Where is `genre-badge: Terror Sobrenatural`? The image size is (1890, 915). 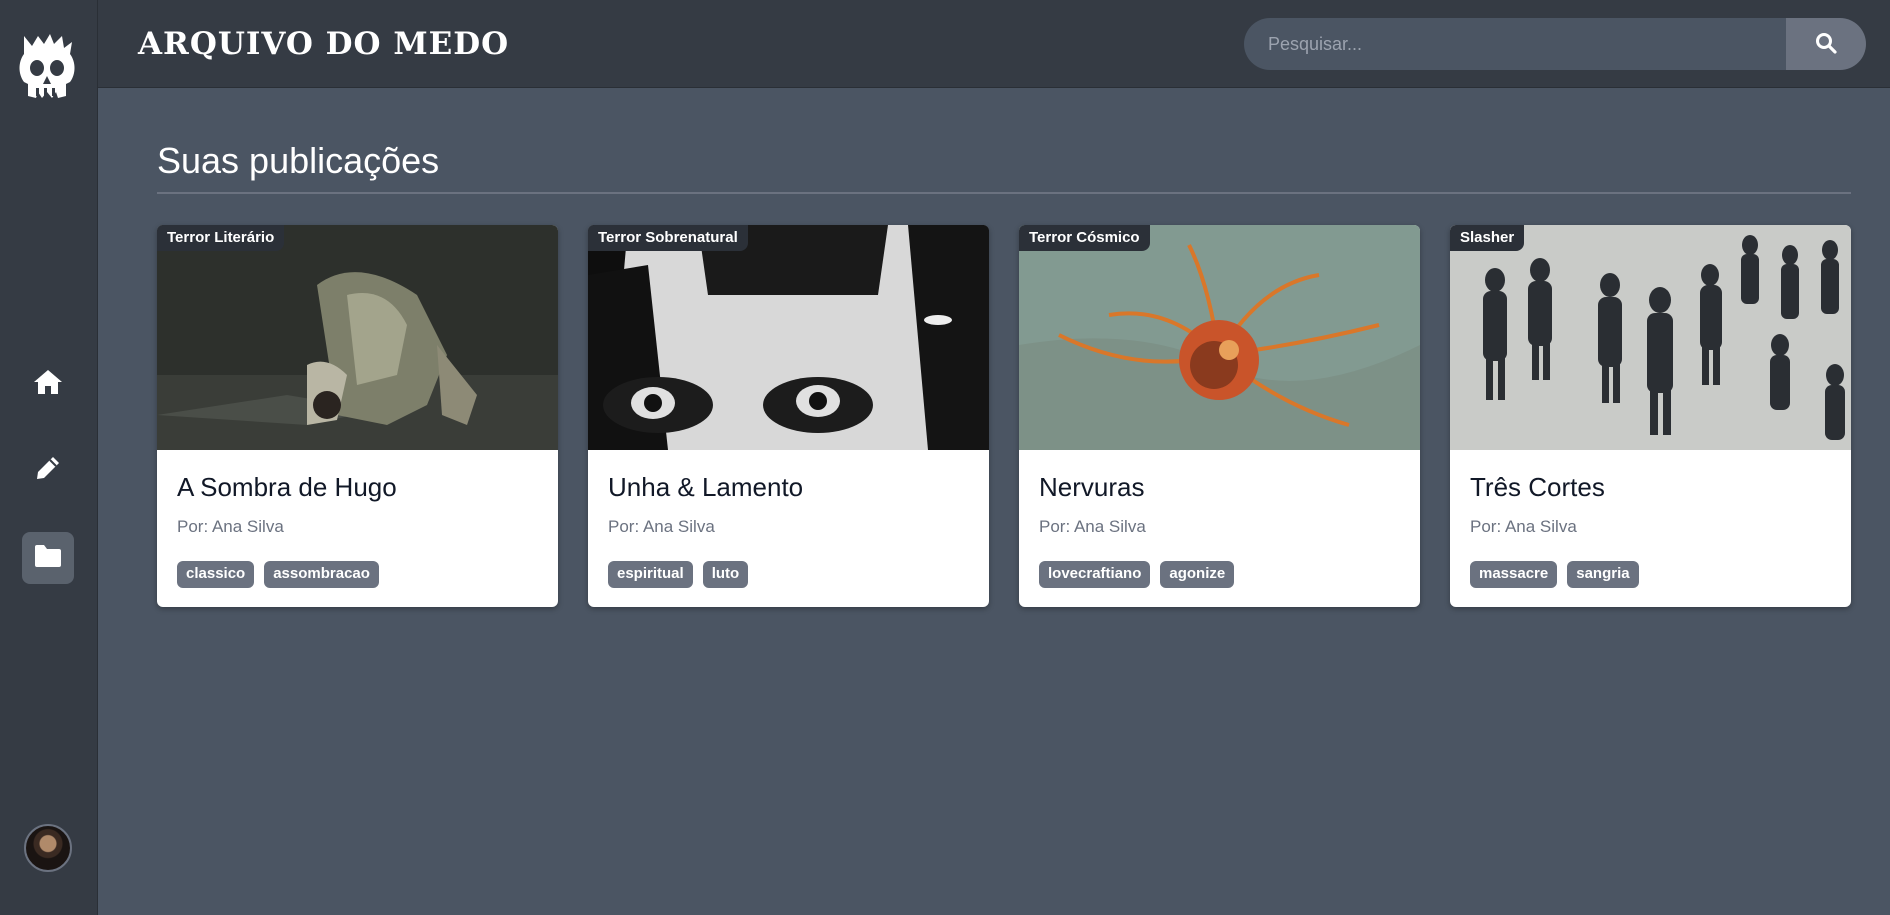
genre-badge: Terror Sobrenatural is located at coordinates (668, 238).